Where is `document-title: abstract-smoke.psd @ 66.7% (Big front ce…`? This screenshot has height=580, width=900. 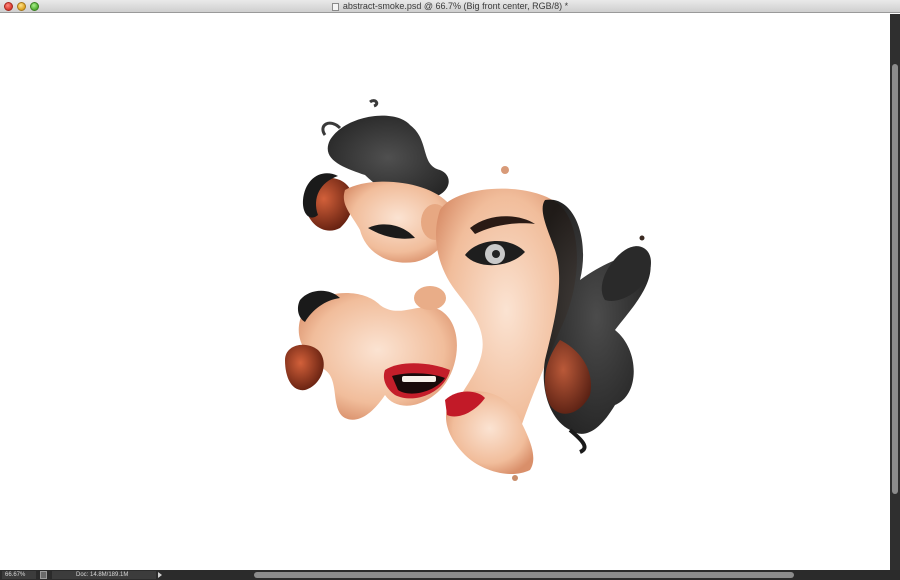 document-title: abstract-smoke.psd @ 66.7% (Big front ce… is located at coordinates (450, 6).